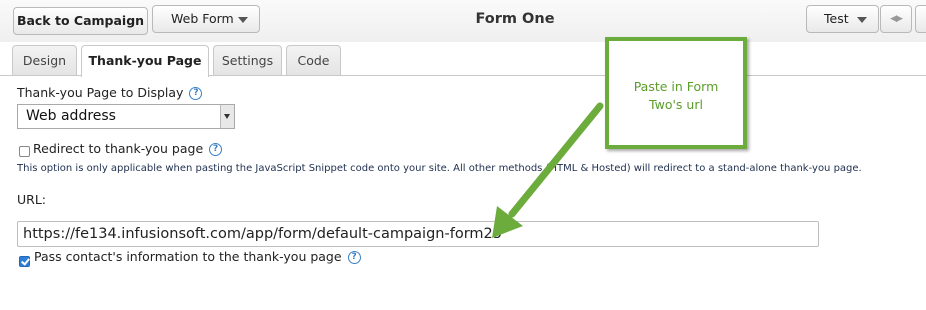  I want to click on annotation-callout: Paste in Form Two's url, so click(676, 93).